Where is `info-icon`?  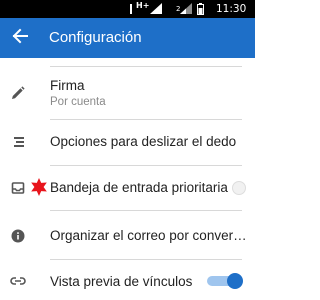 info-icon is located at coordinates (18, 236).